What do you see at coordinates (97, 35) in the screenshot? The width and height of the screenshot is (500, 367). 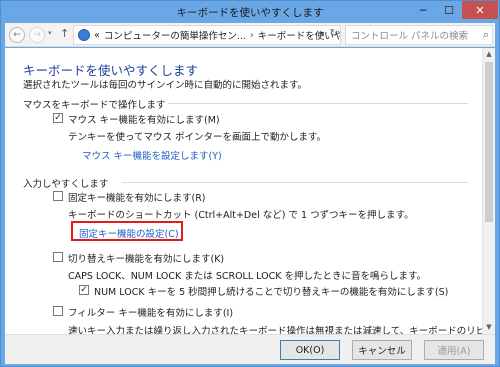 I see `breadcrumb-prefix: «` at bounding box center [97, 35].